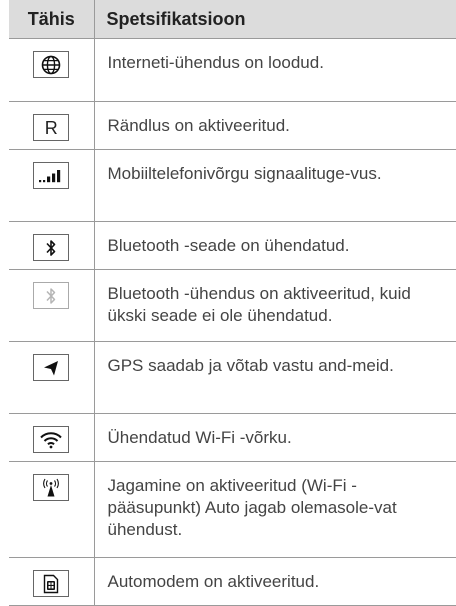 This screenshot has height=606, width=456. Describe the element at coordinates (51, 487) in the screenshot. I see `hotspot-icon` at that location.